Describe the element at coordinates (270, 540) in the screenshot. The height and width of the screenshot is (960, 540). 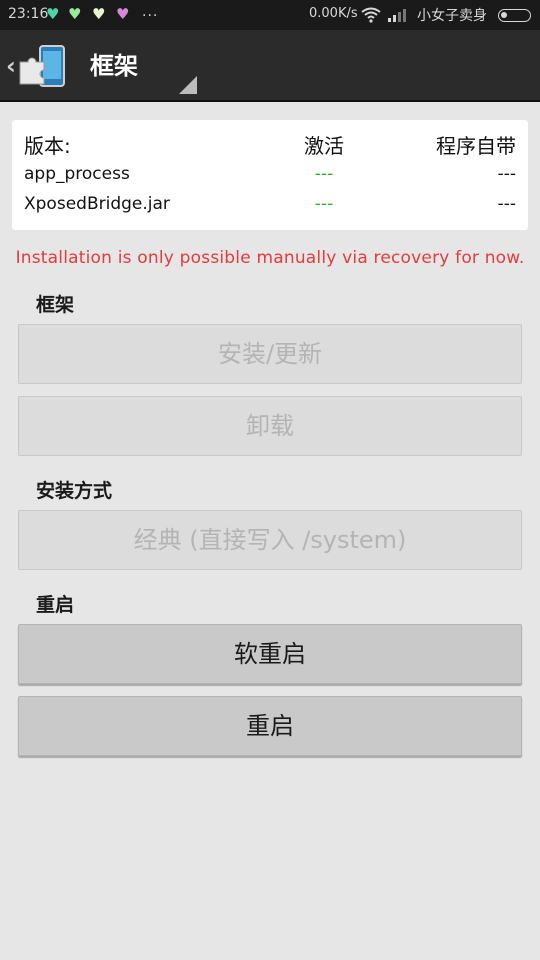
I see `install-method-spinner: 经典 (直接写入 /system)` at that location.